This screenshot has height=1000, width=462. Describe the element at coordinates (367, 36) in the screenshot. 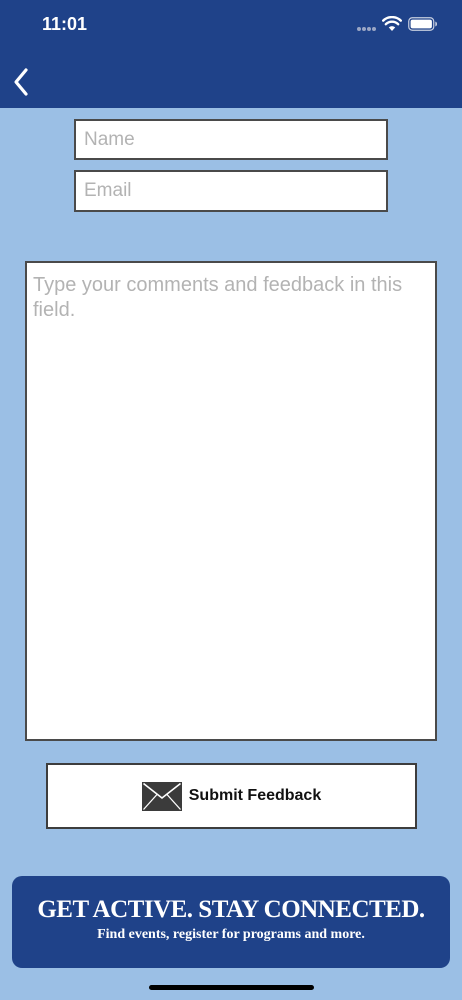

I see `cellular-signal-icon` at that location.